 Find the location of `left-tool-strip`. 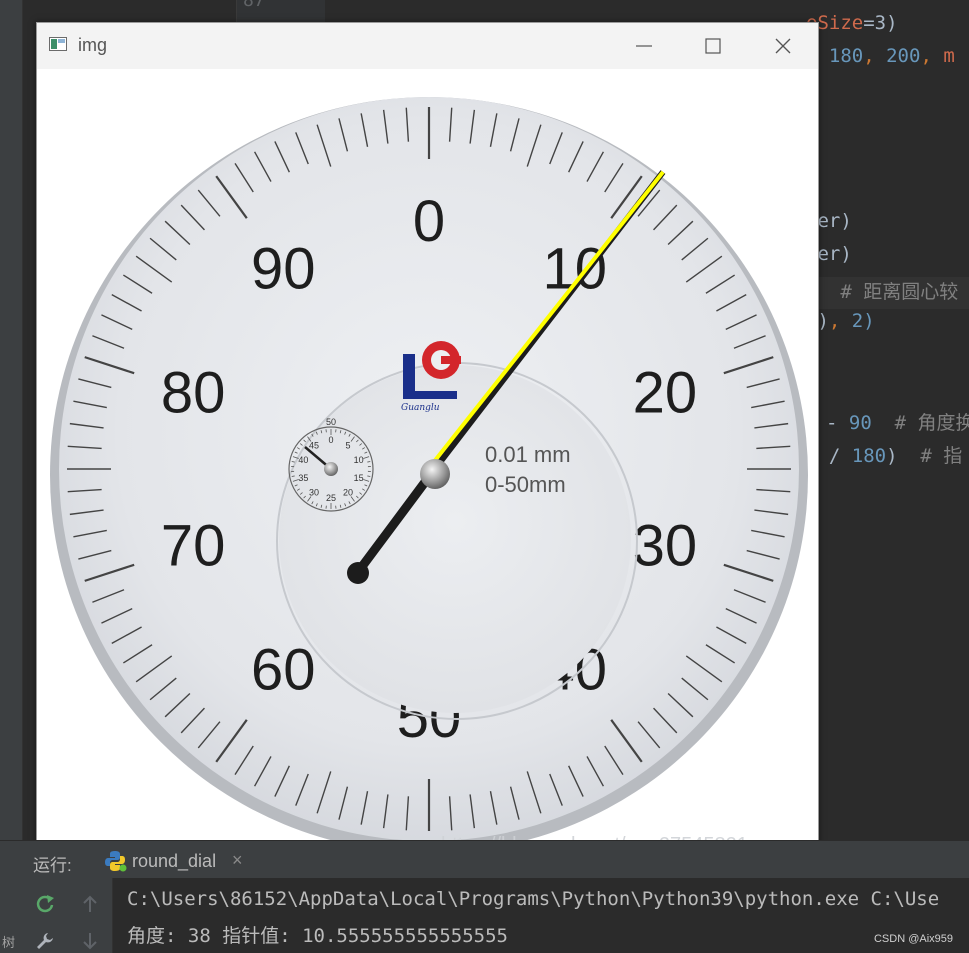

left-tool-strip is located at coordinates (11, 420).